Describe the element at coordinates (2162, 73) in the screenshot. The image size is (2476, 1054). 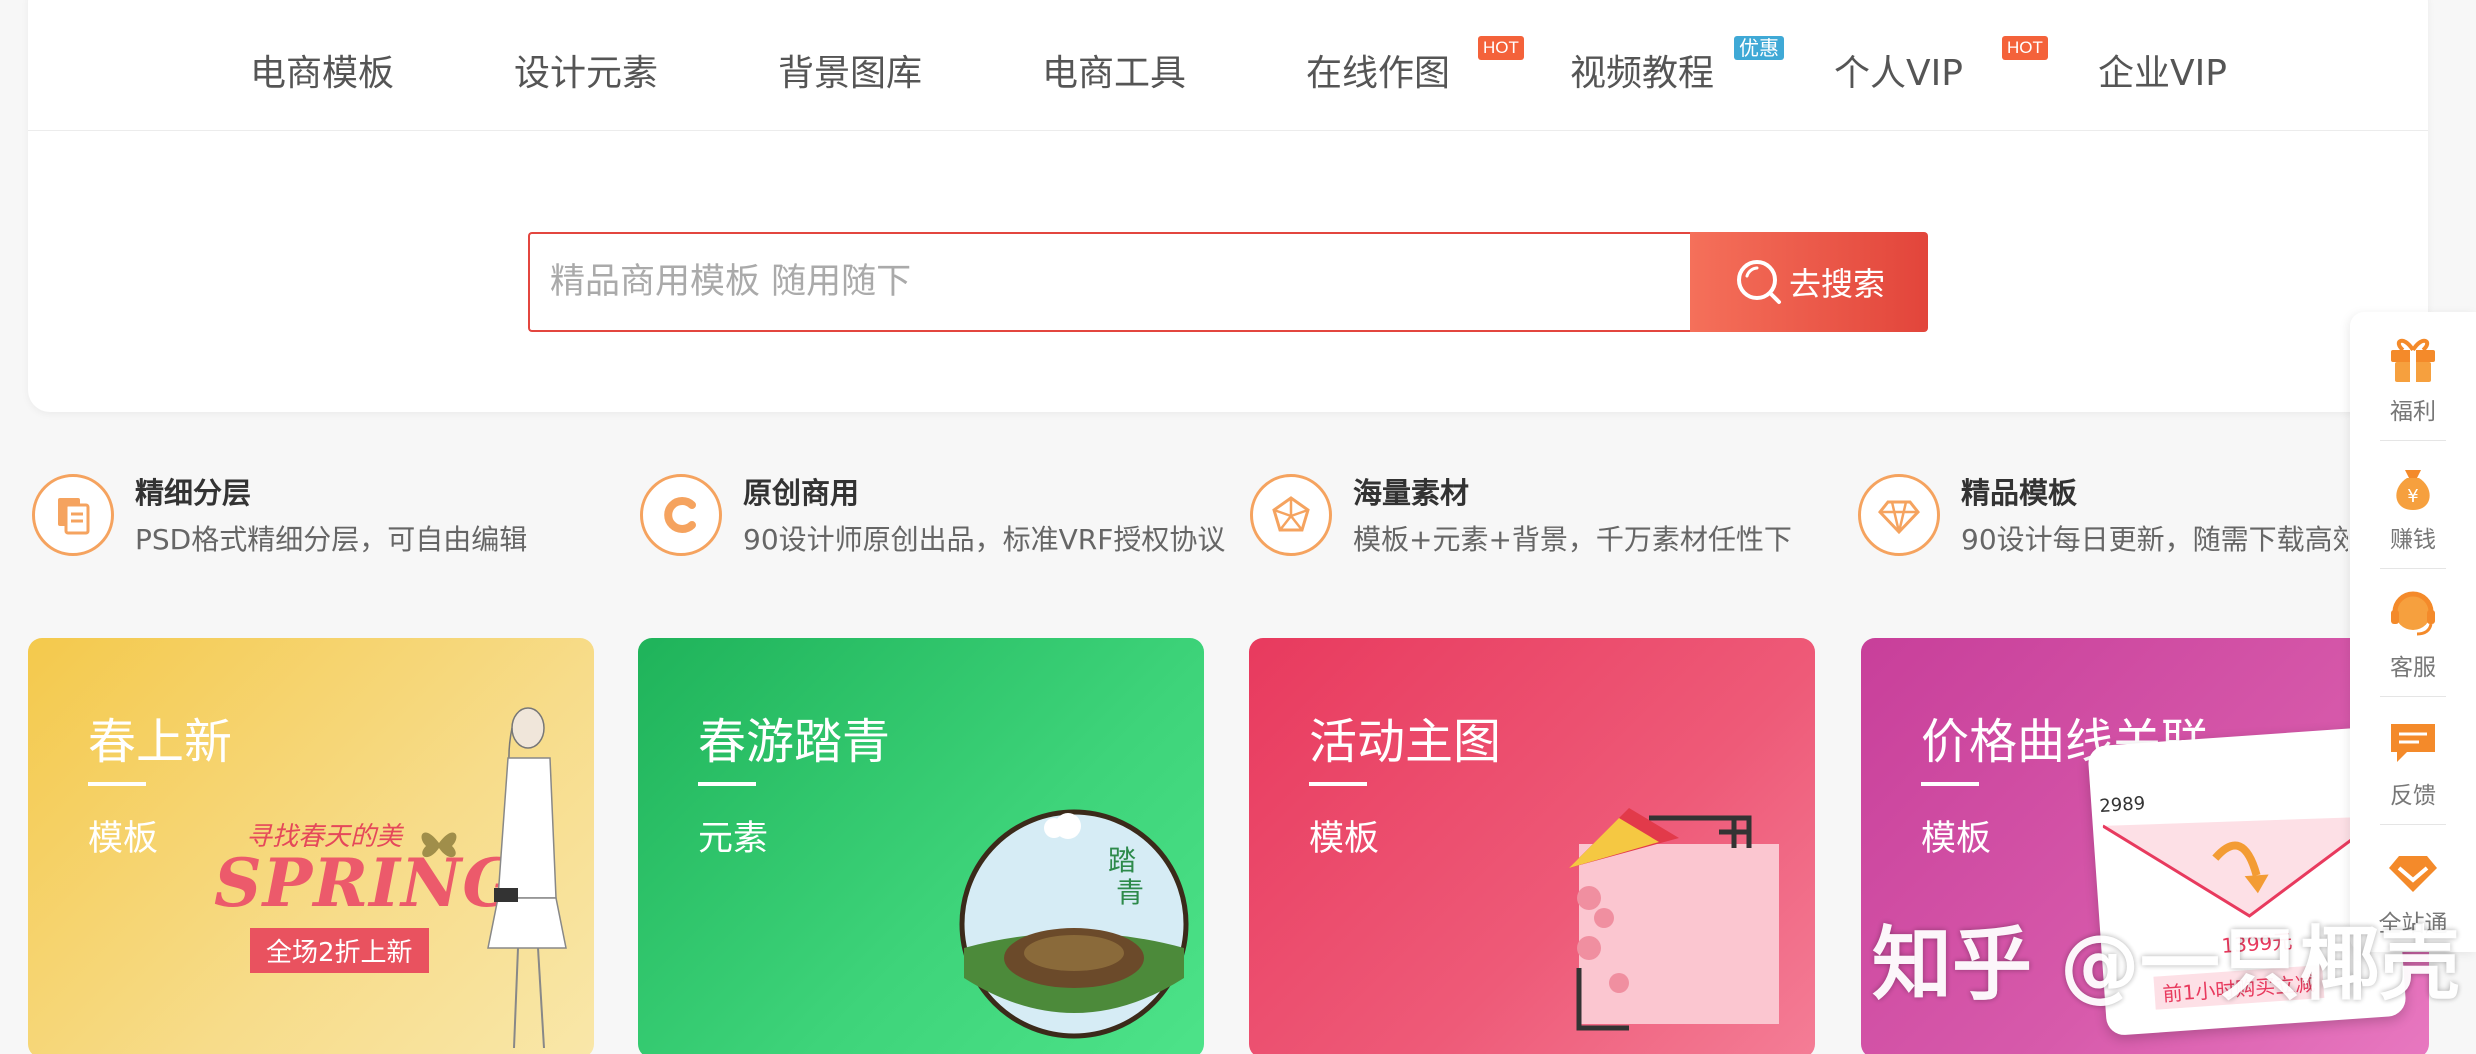
I see `nav-label: 企业VIP` at that location.